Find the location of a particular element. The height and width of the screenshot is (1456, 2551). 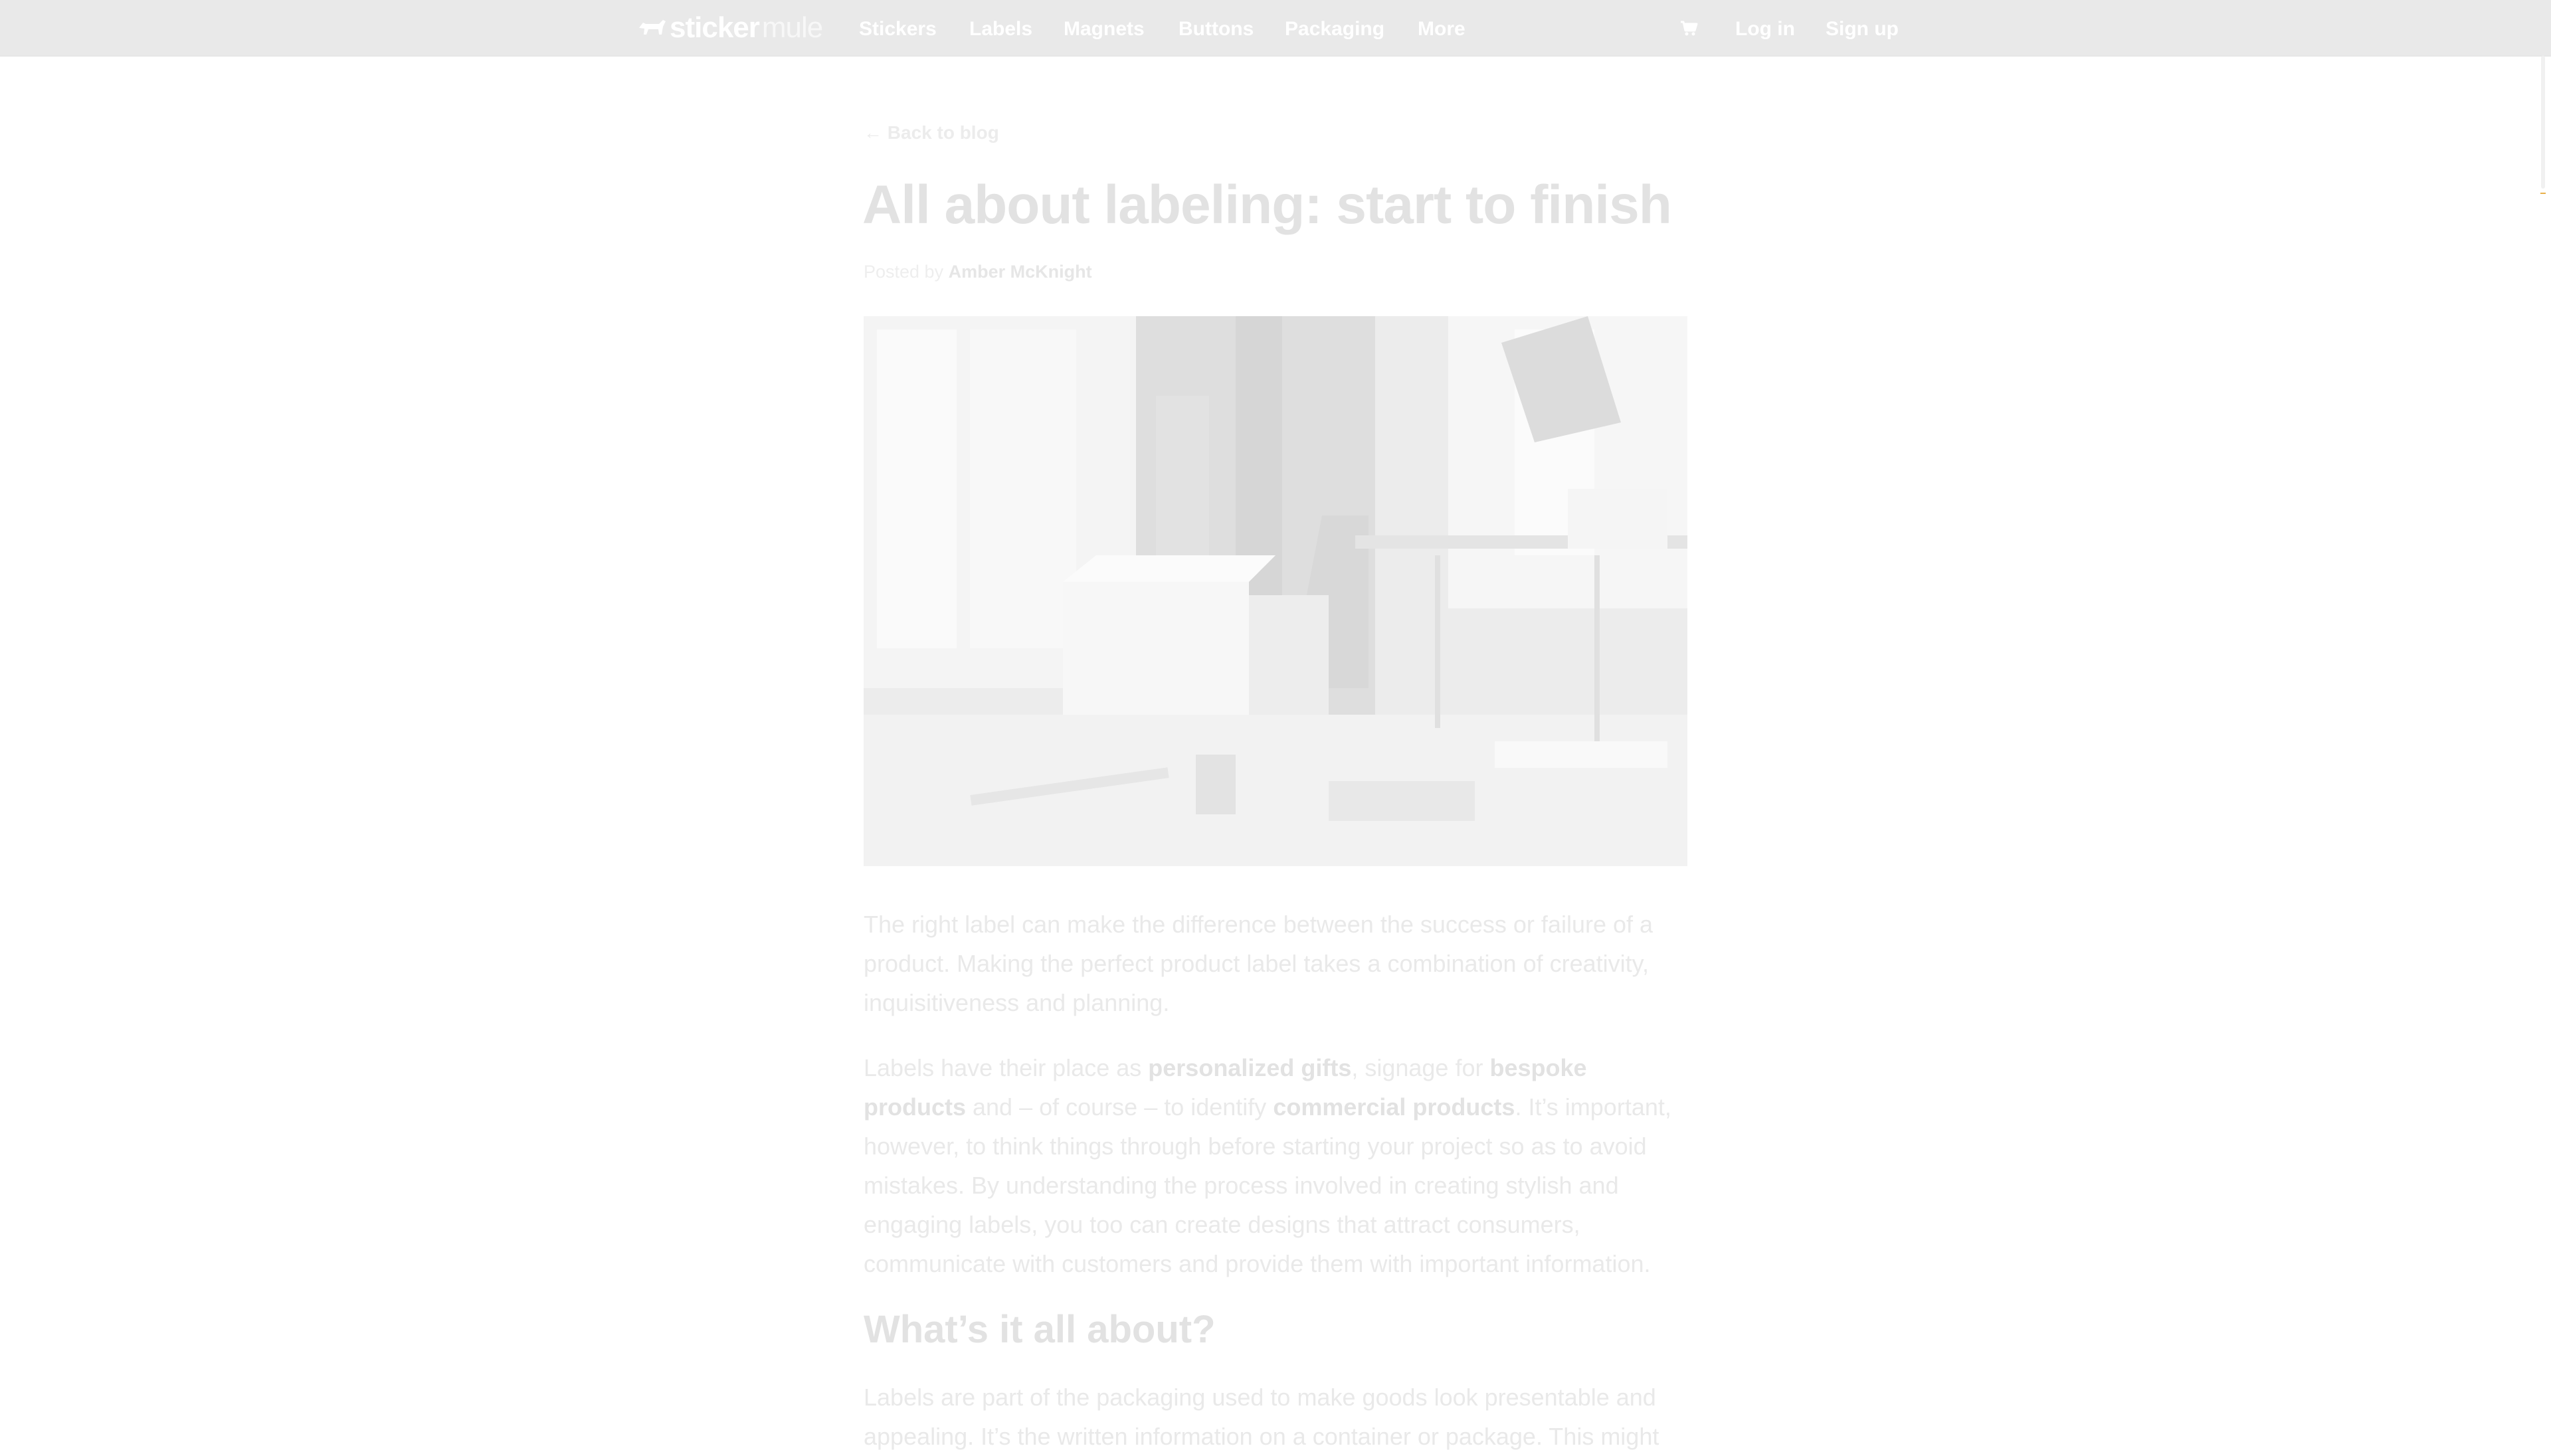

signup-link: Sign up is located at coordinates (1862, 29).